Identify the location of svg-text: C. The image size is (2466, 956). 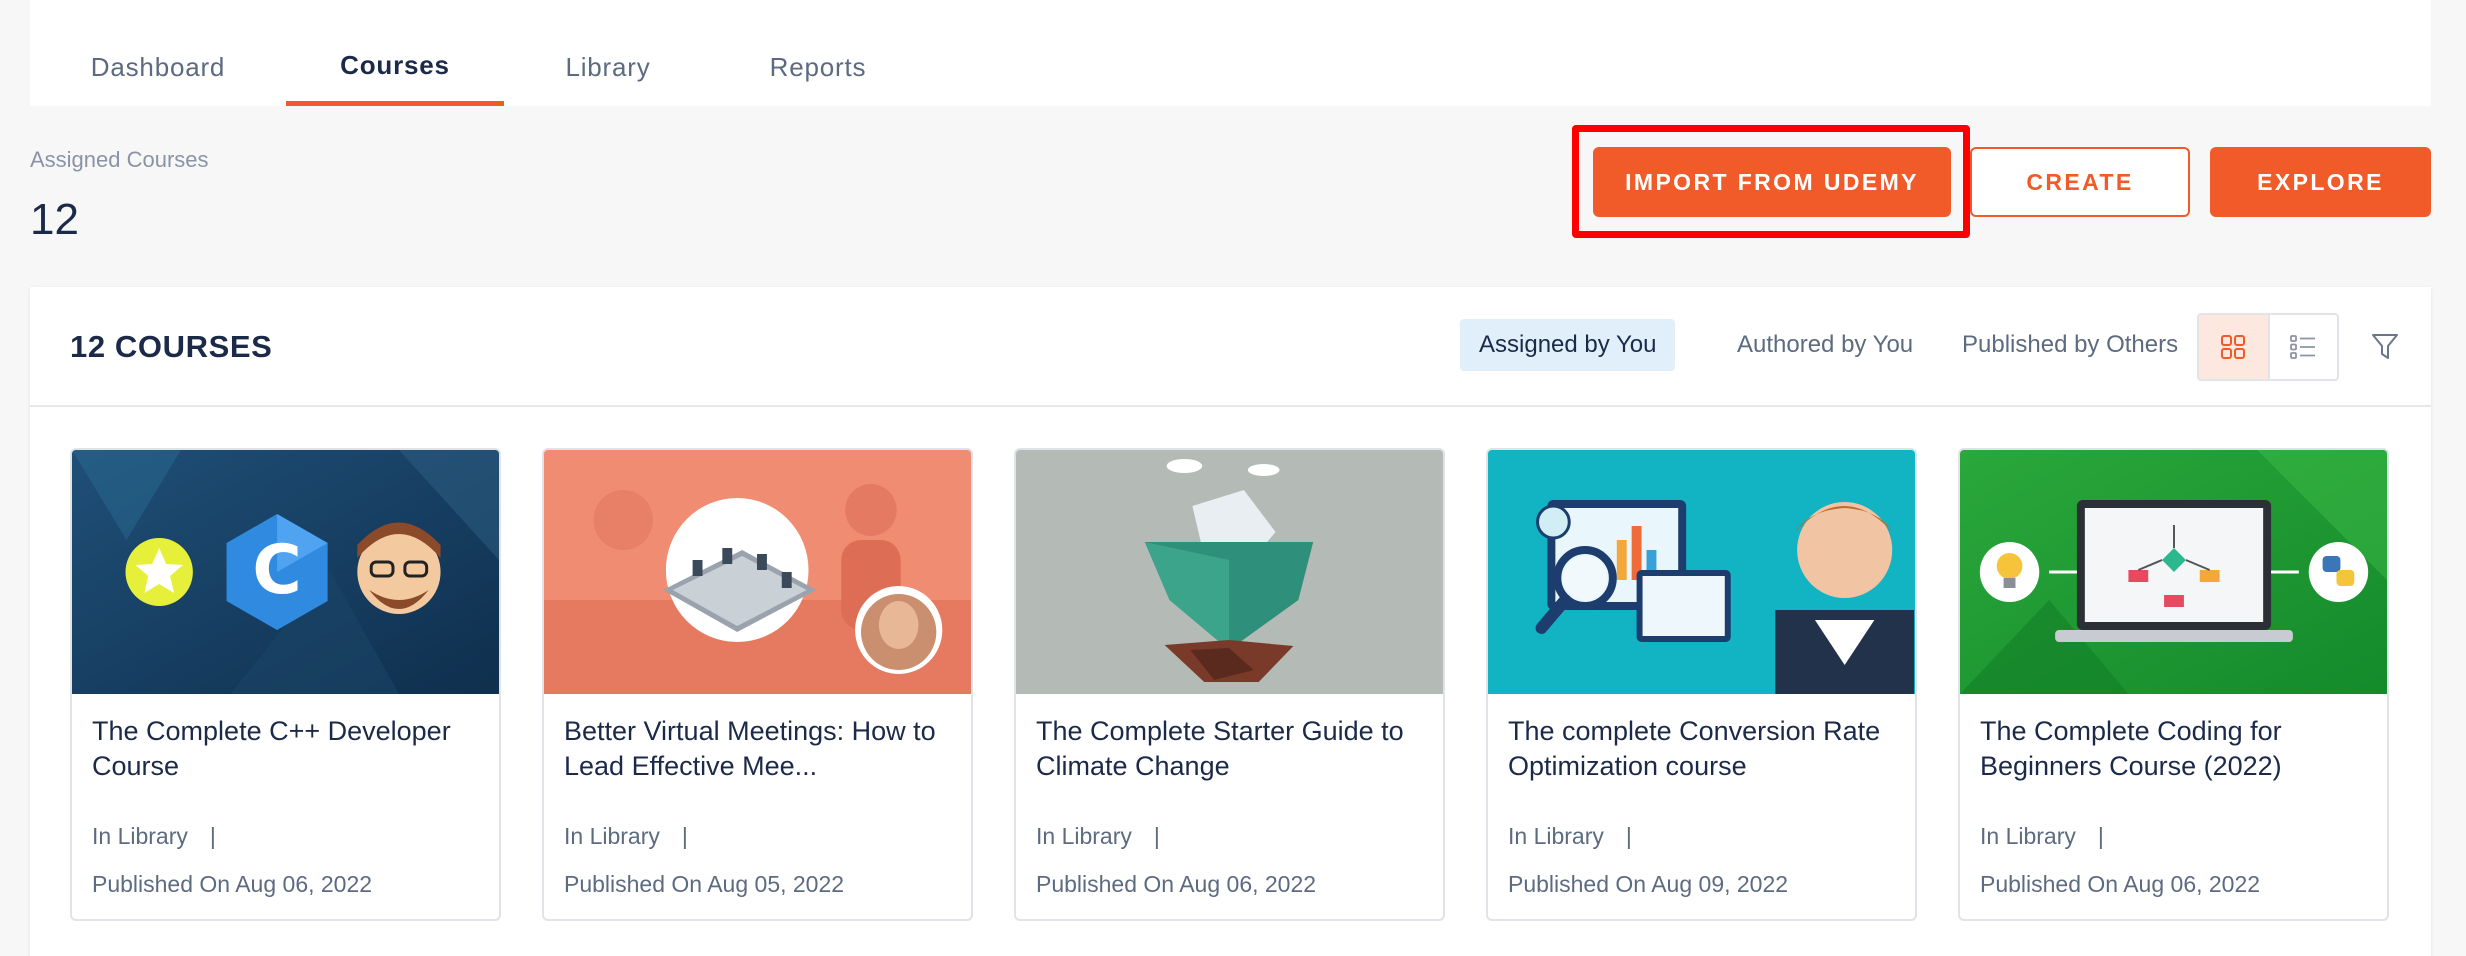
(276, 569).